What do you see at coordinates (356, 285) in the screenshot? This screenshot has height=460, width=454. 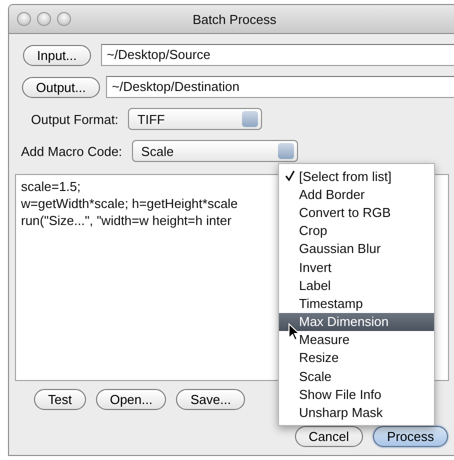 I see `menu-item: Label` at bounding box center [356, 285].